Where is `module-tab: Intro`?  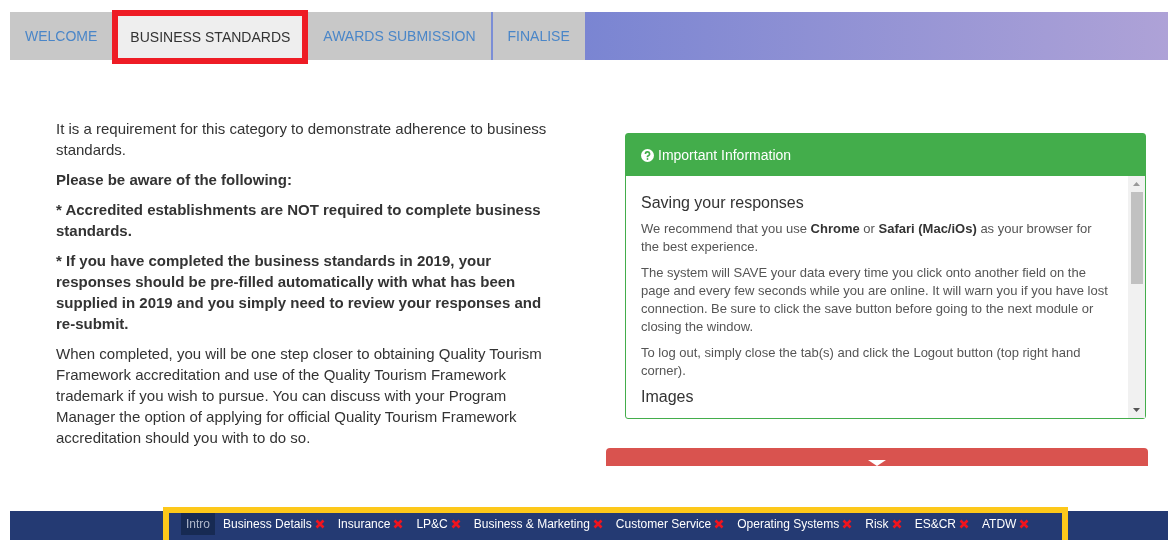
module-tab: Intro is located at coordinates (198, 524).